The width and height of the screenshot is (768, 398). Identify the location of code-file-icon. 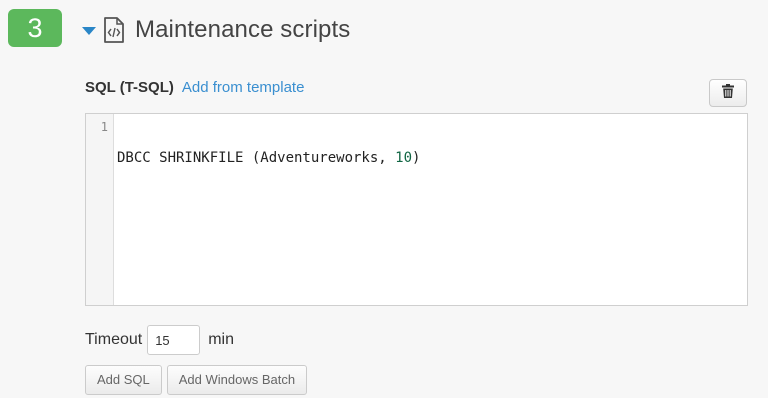
(114, 30).